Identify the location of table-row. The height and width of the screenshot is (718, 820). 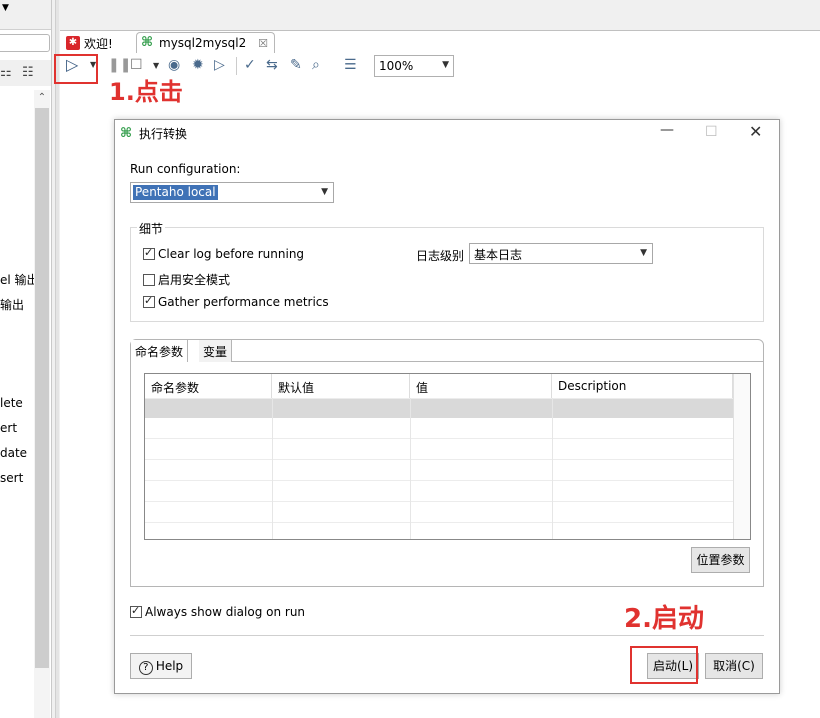
(439, 408).